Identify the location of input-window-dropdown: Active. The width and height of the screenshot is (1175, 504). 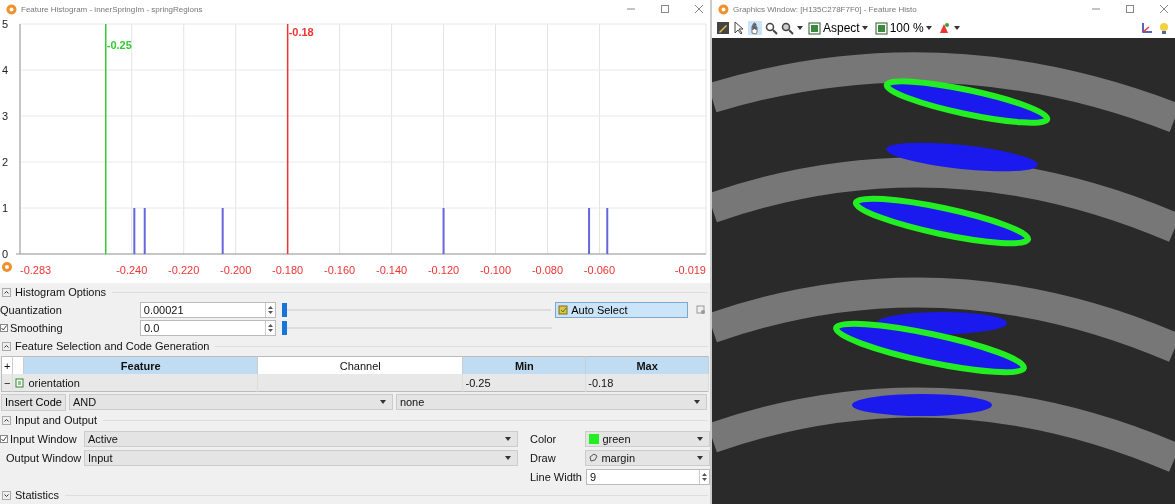
(301, 438).